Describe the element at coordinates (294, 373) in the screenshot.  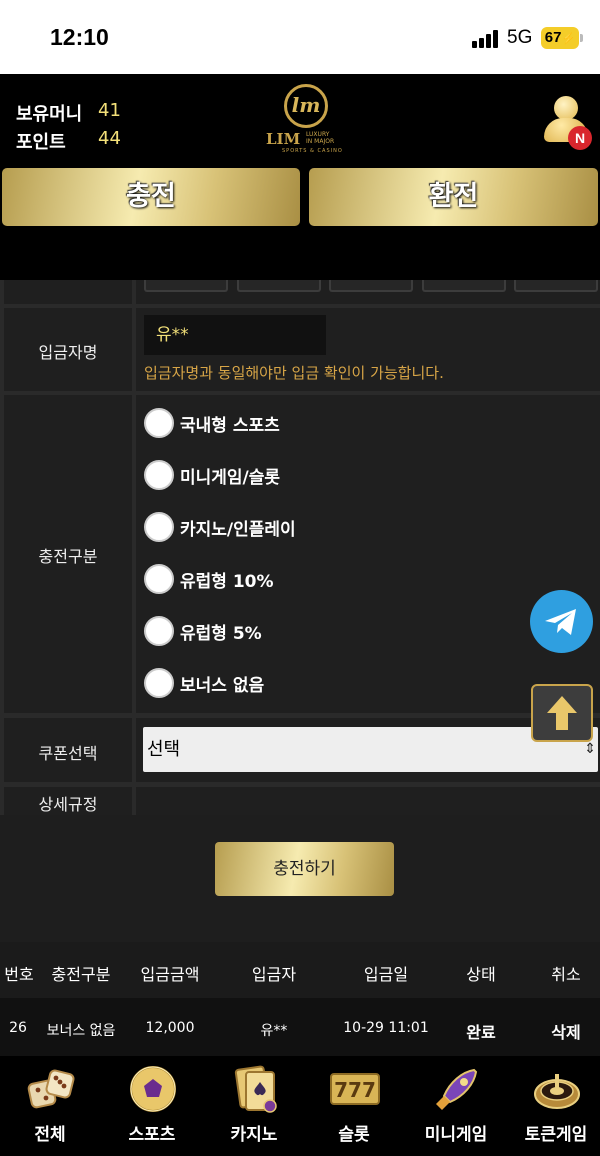
I see `depositor-notice: 입금자명과 동일해야만 입금 확인이 가능합니다.` at that location.